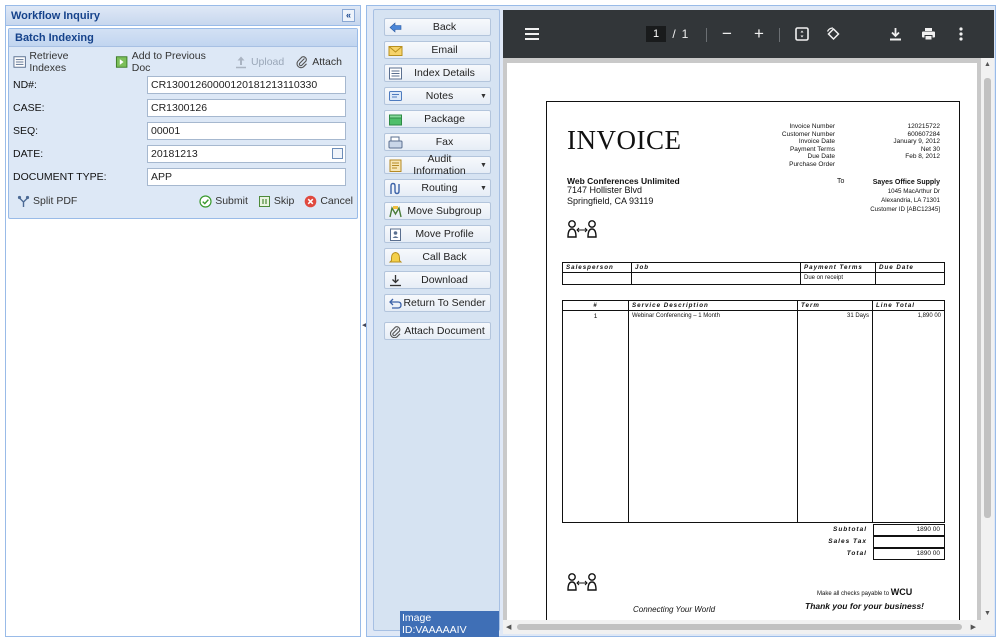 This screenshot has height=641, width=1000. I want to click on email-button: Email, so click(437, 50).